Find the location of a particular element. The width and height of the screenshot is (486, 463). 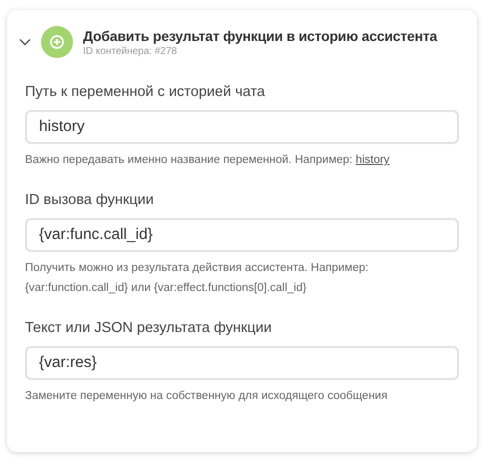

field-hint: Получить можно из результата действия ассистента. Например: {var:function.call_id} или {var:effect.functions[0].call_id} is located at coordinates (197, 278).